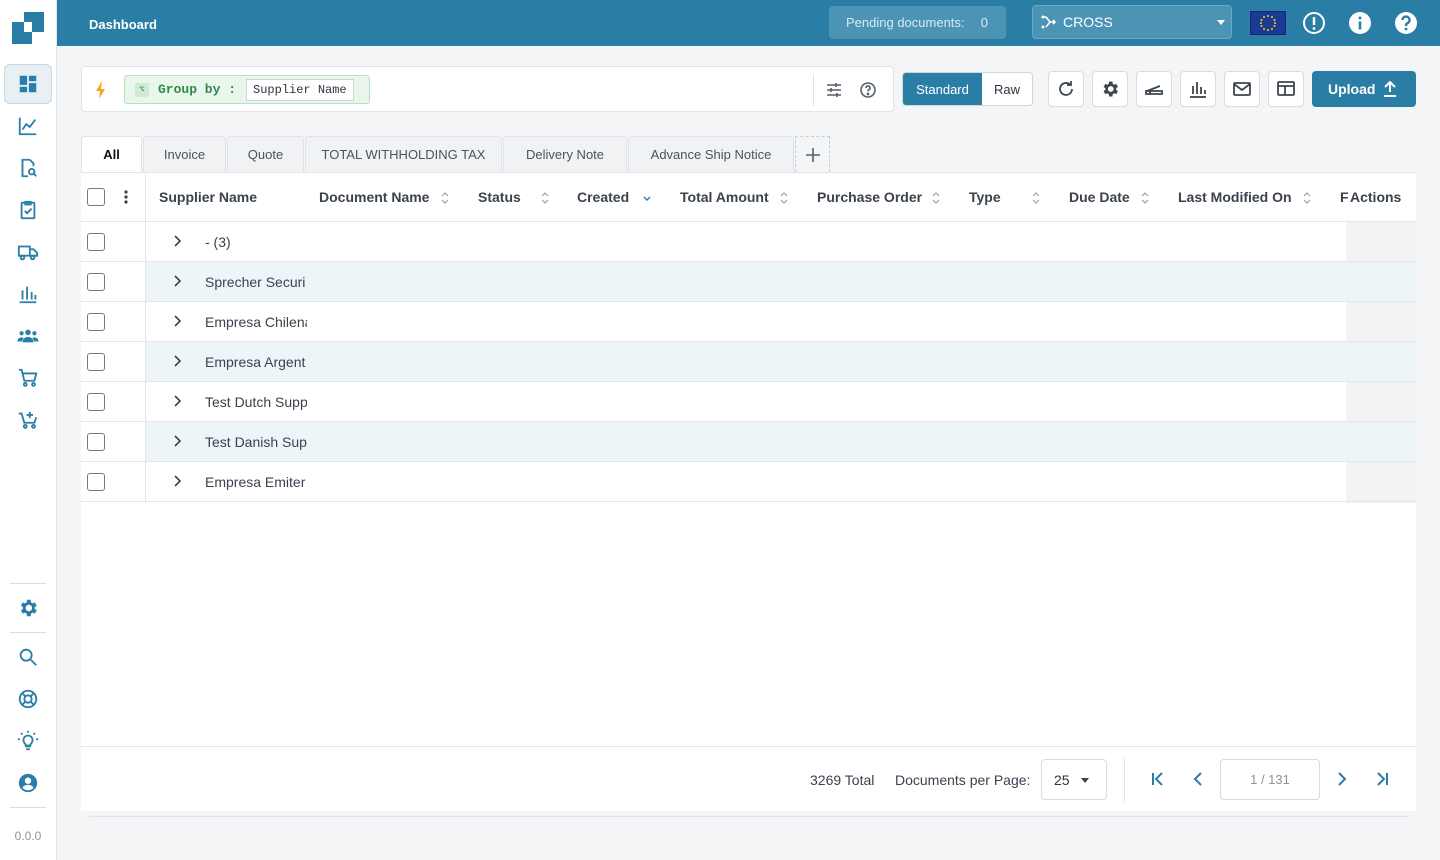  What do you see at coordinates (1364, 89) in the screenshot?
I see `upload-button: Upload` at bounding box center [1364, 89].